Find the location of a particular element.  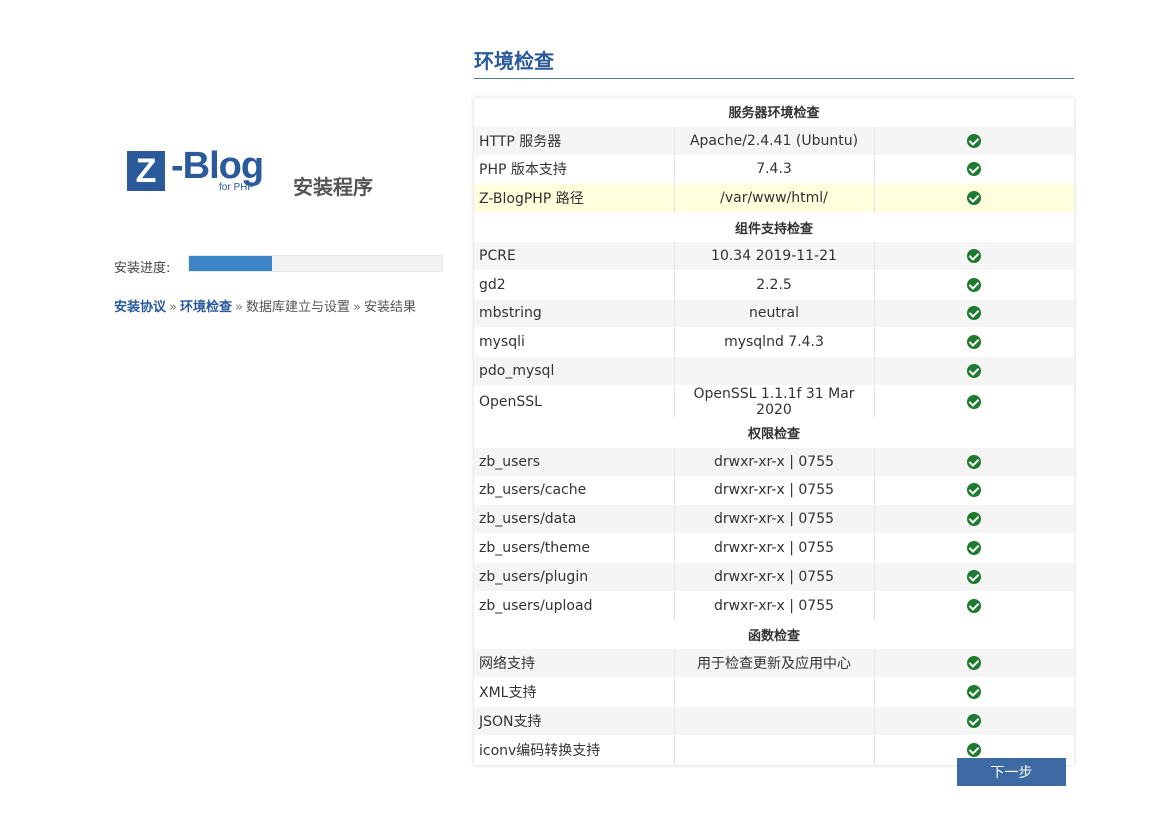

section-header-row: 组件支持检查 is located at coordinates (774, 227).